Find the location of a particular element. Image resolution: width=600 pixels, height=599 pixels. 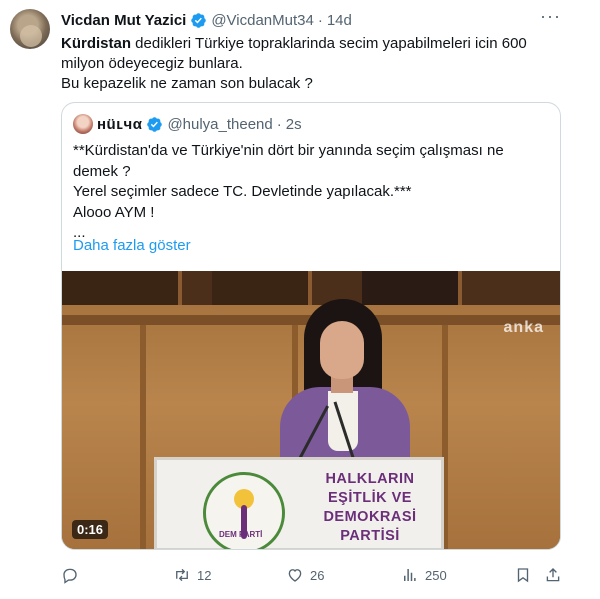

quoted-handle: @hulya_theend is located at coordinates (220, 124).